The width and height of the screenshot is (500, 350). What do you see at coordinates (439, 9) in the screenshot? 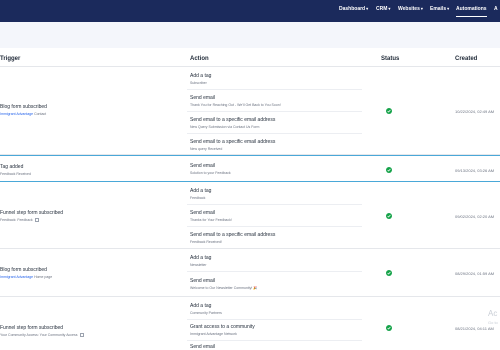
I see `nav-item-emails: Emails▾` at bounding box center [439, 9].